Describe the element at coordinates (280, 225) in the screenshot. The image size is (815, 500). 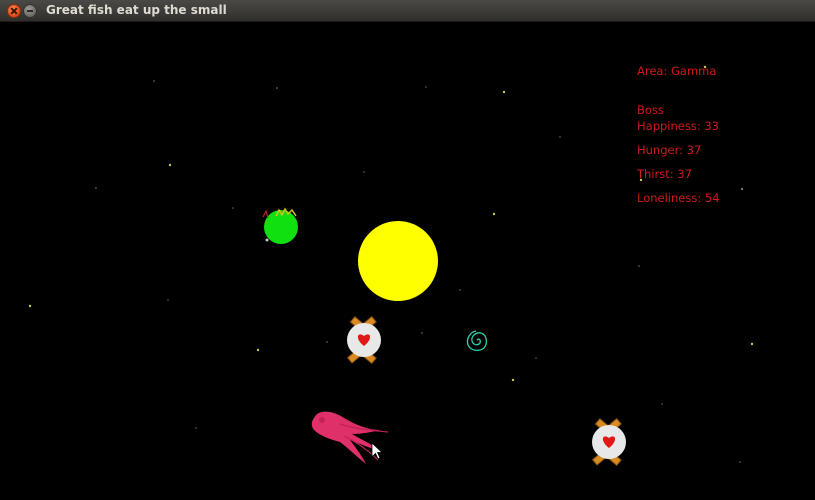
I see `green-planet` at that location.